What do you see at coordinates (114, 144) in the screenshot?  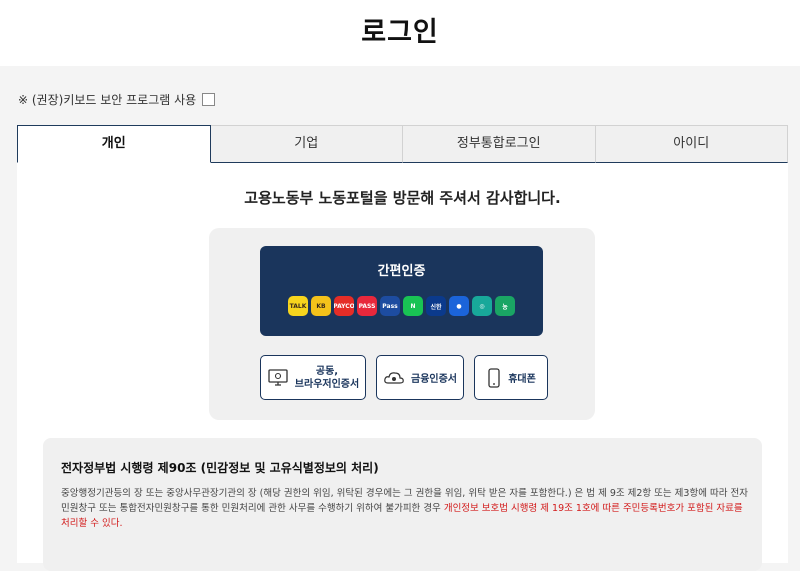 I see `tab-personal: 개인` at bounding box center [114, 144].